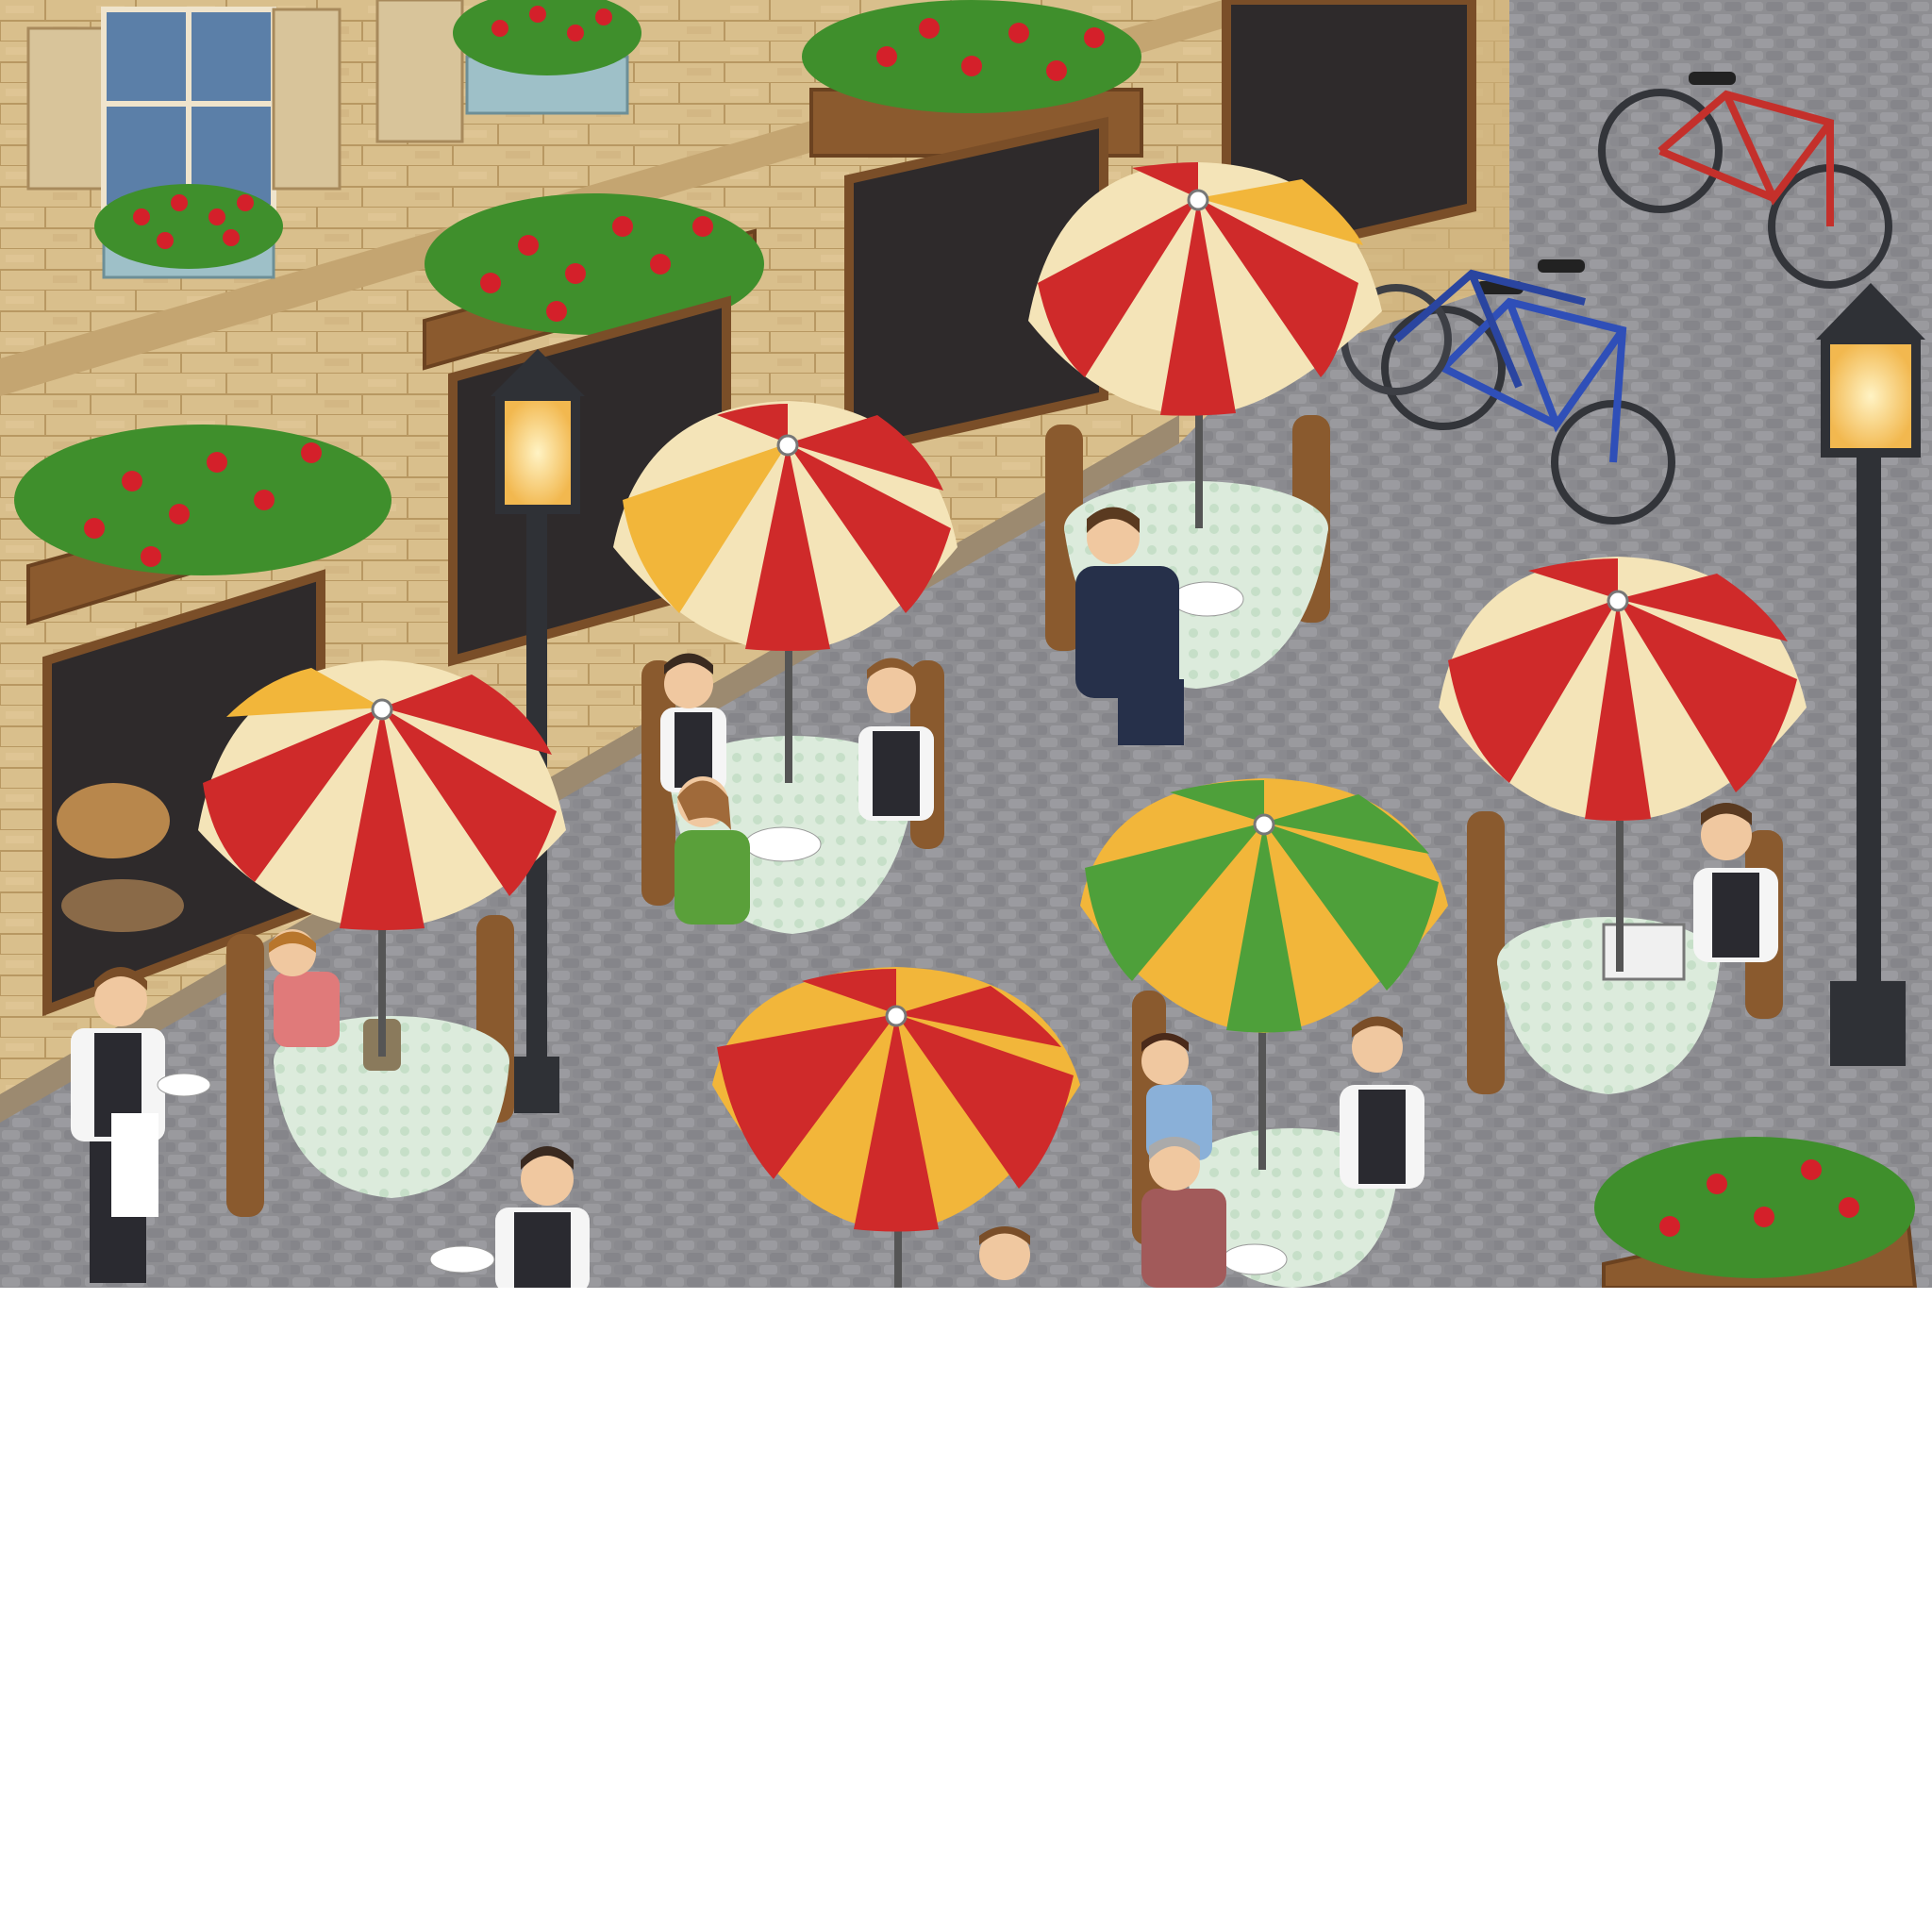  Describe the element at coordinates (183, 109) in the screenshot. I see `upper-window-left` at that location.